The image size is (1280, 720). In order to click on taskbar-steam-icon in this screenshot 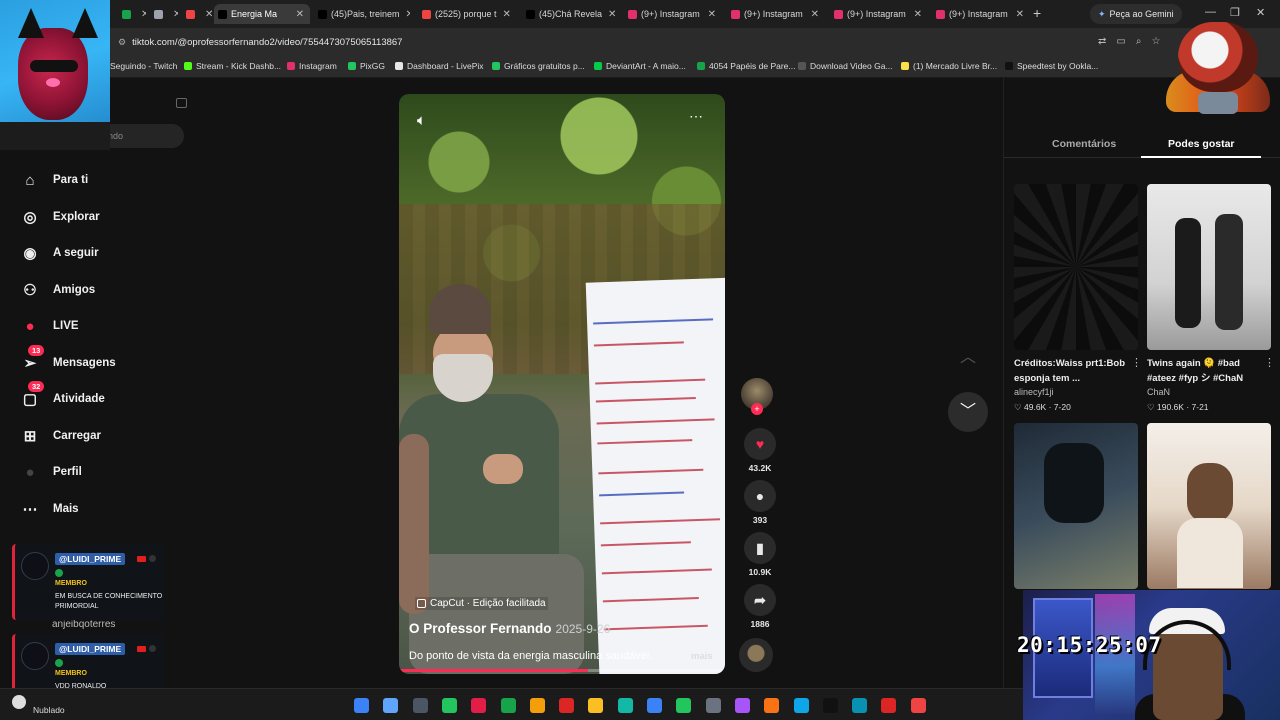, I will do `click(420, 705)`.